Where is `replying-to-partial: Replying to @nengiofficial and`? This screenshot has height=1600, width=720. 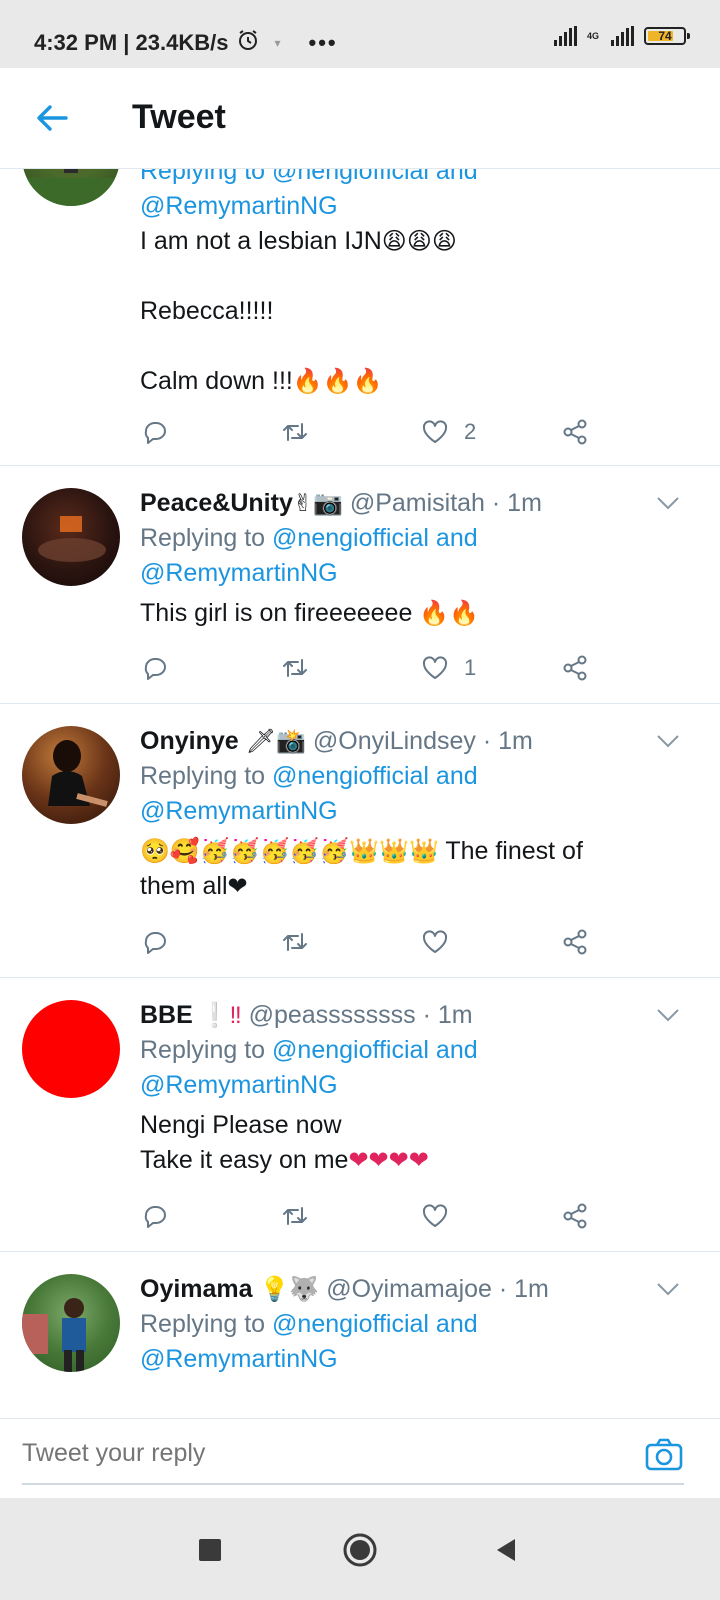
replying-to-partial: Replying to @nengiofficial and is located at coordinates (415, 178).